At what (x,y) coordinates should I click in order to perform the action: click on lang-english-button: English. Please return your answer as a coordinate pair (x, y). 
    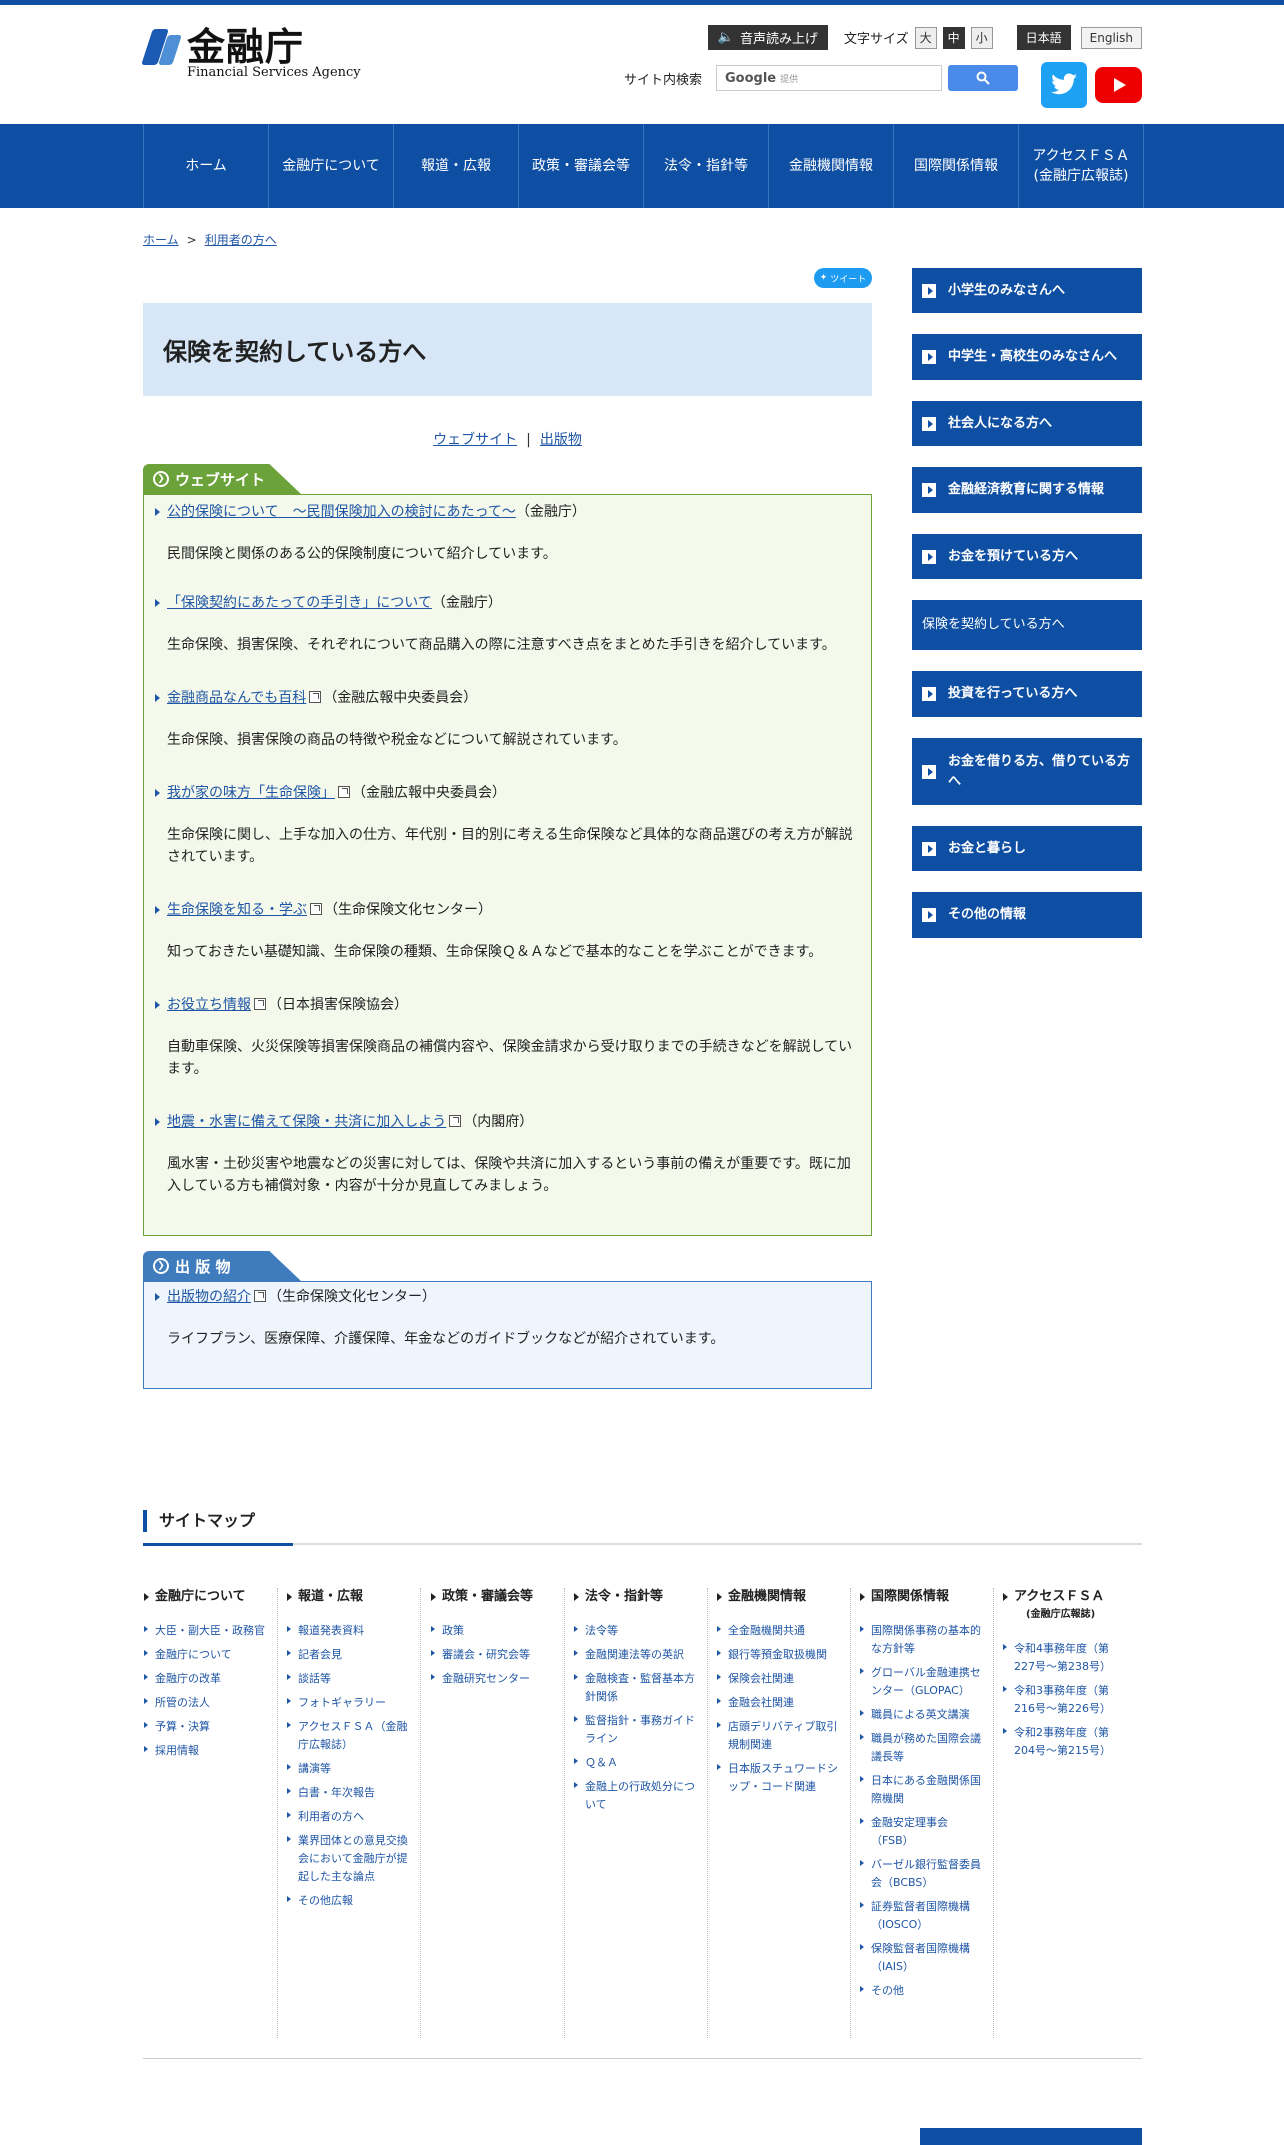
    Looking at the image, I should click on (1111, 37).